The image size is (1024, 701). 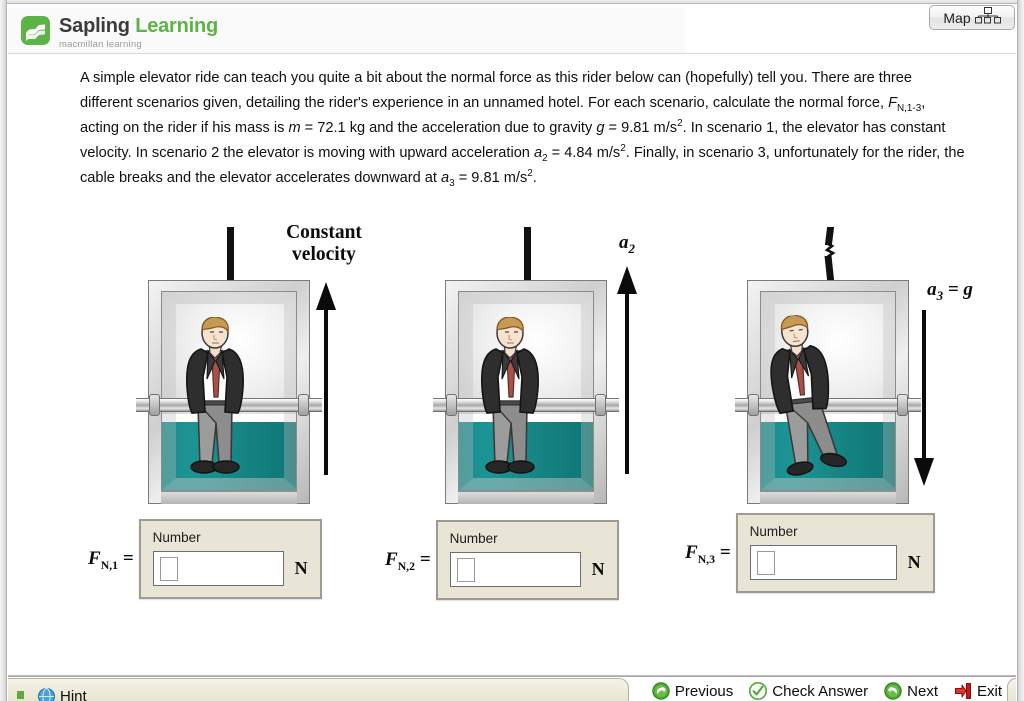 What do you see at coordinates (35, 30) in the screenshot?
I see `sapling-leaf-icon` at bounding box center [35, 30].